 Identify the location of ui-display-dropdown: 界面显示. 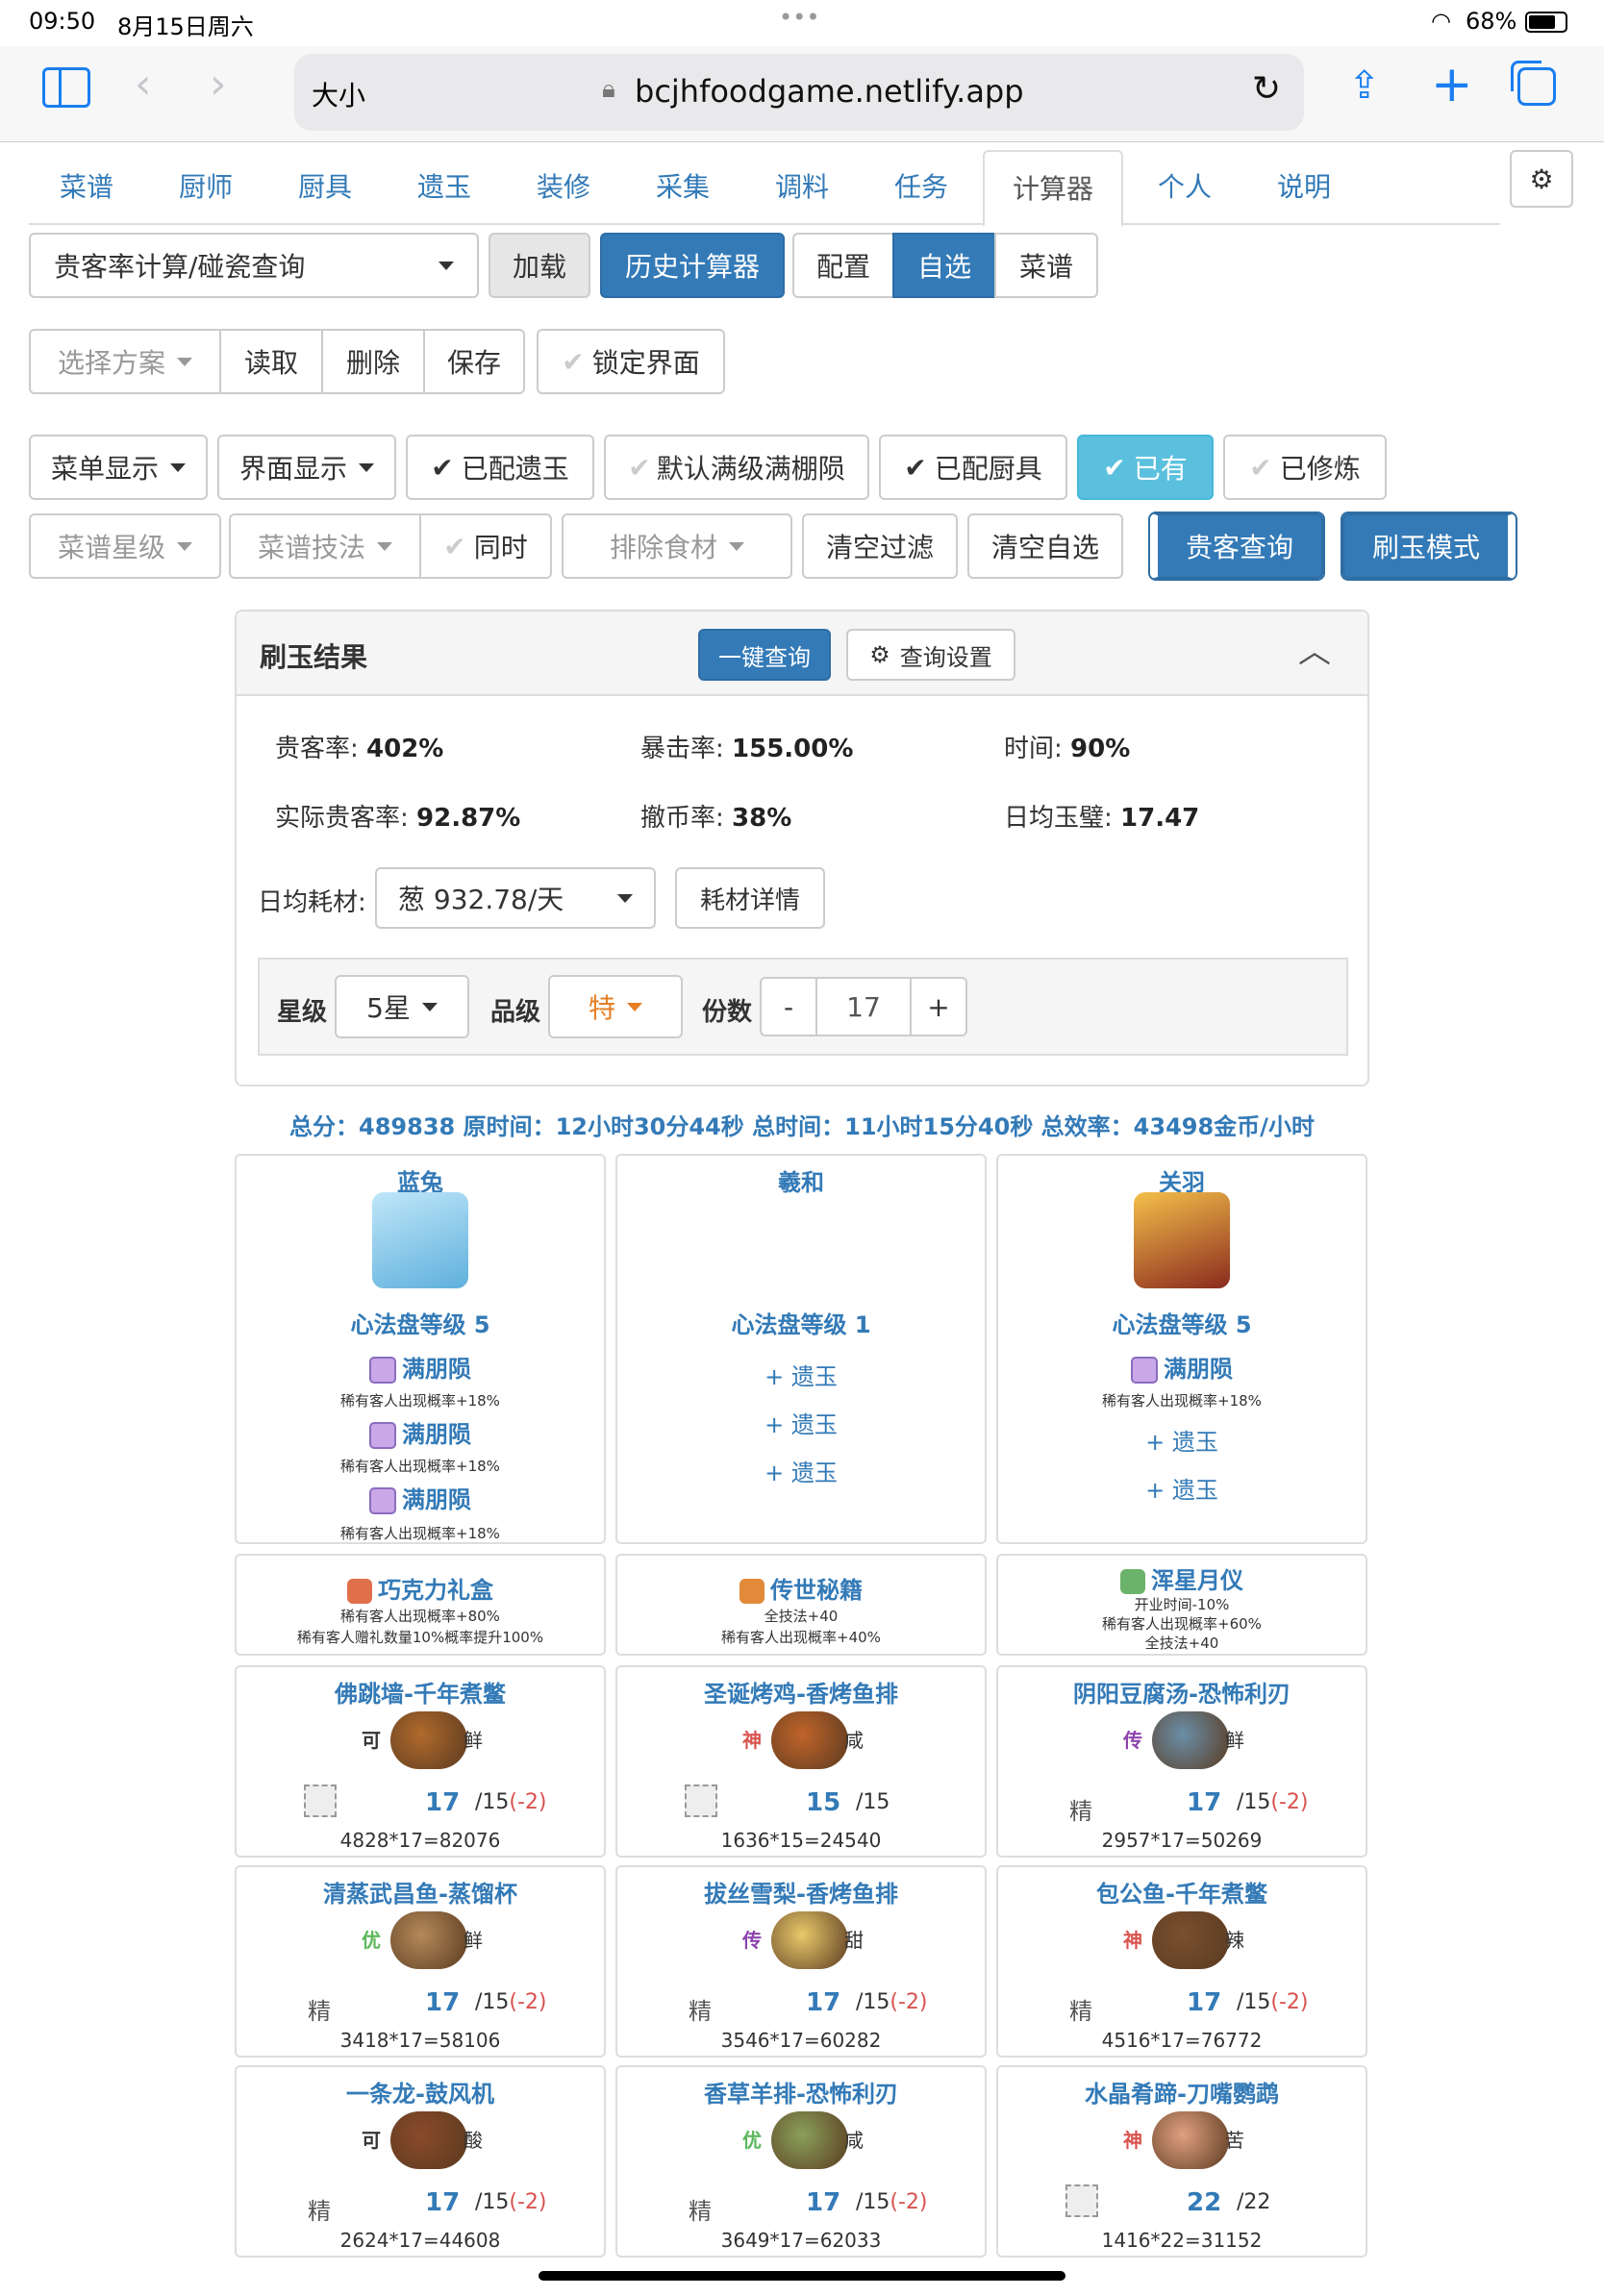
(306, 467).